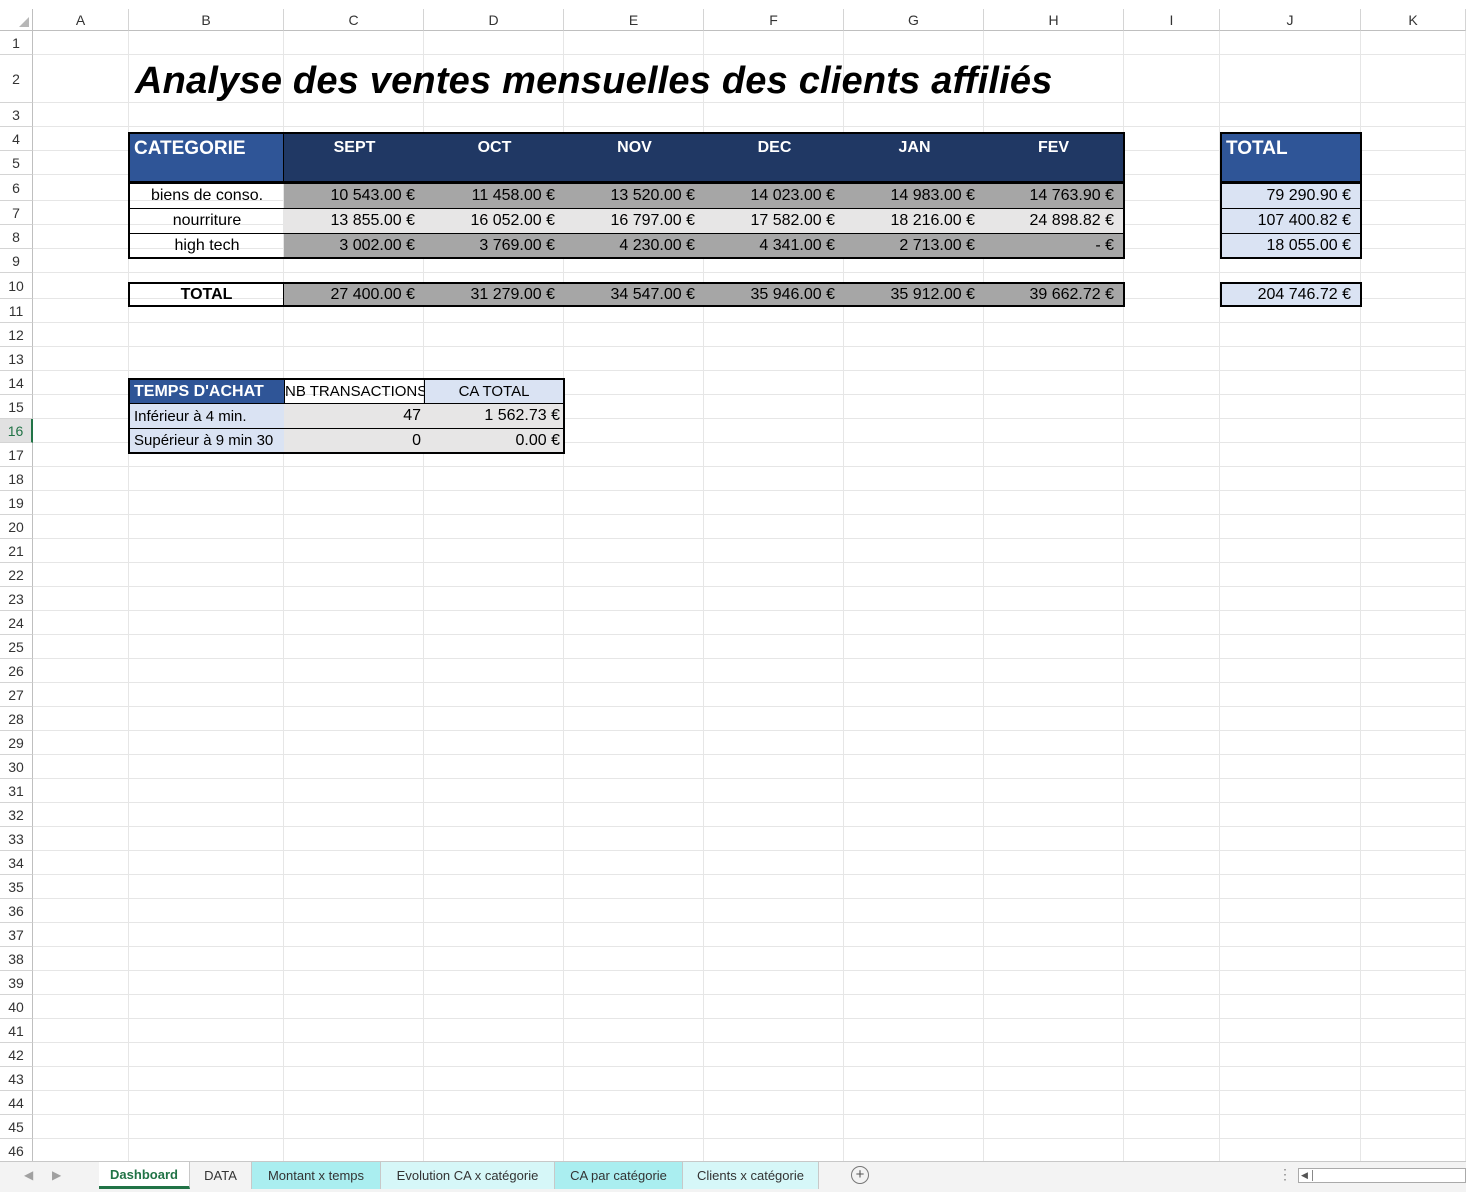  I want to click on ca-total-cell: 1 562.73 €, so click(494, 416).